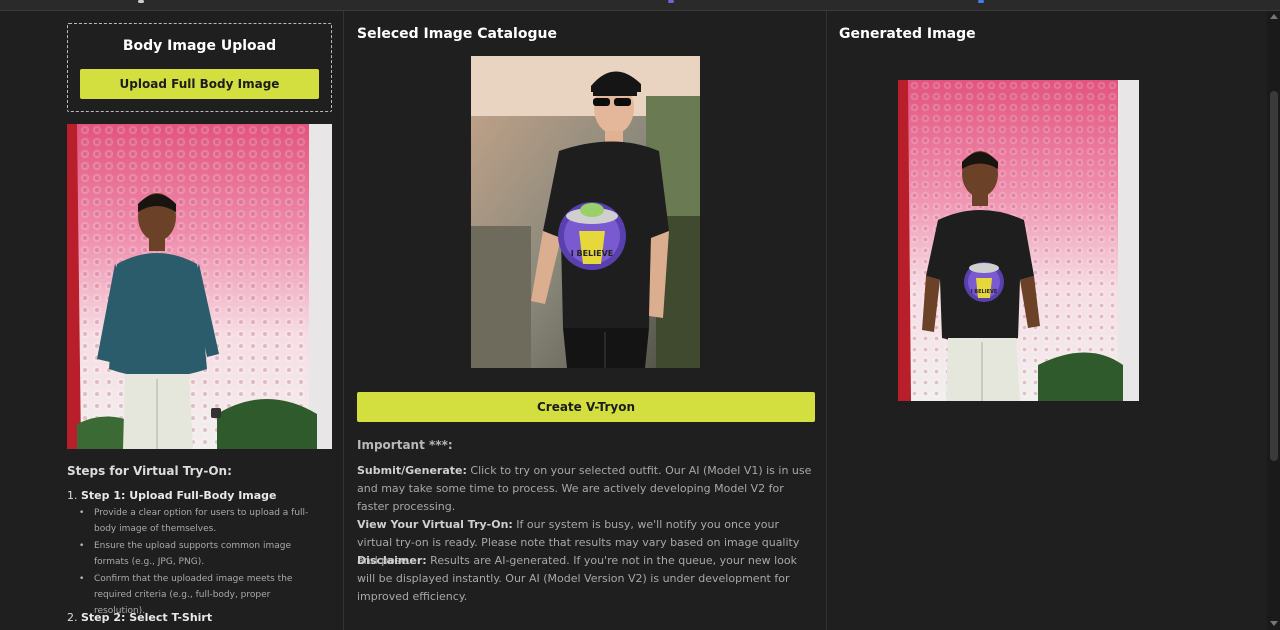  What do you see at coordinates (907, 34) in the screenshot?
I see `generated-title: Generated Image` at bounding box center [907, 34].